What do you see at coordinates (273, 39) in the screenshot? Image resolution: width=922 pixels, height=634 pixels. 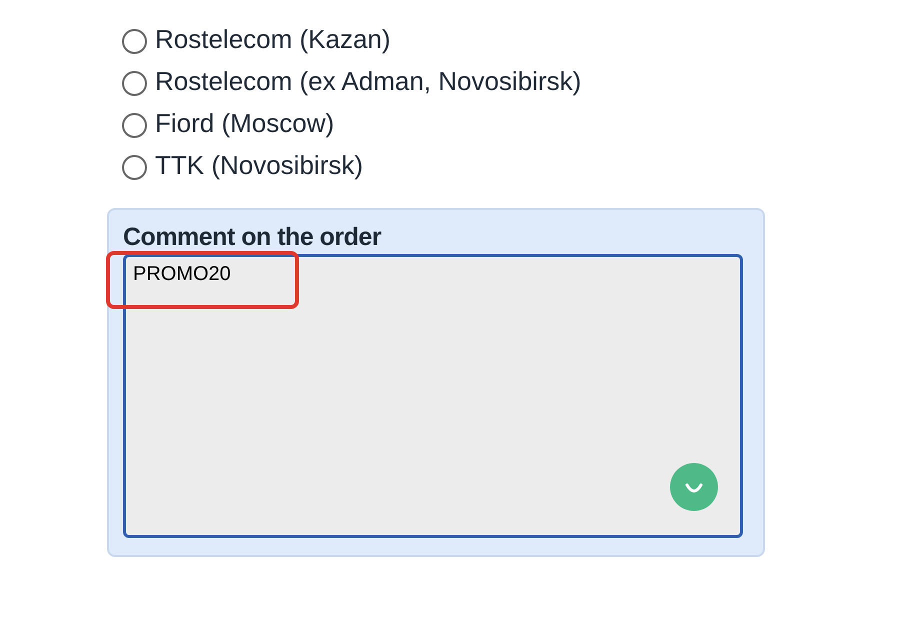 I see `radio-label: Rostelecom (Kazan)` at bounding box center [273, 39].